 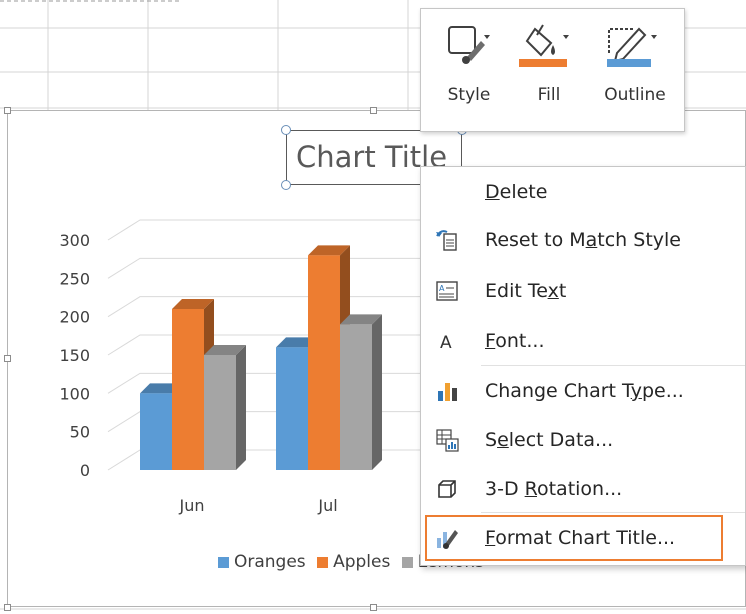 What do you see at coordinates (530, 489) in the screenshot?
I see `menu-label-rotation-key: R` at bounding box center [530, 489].